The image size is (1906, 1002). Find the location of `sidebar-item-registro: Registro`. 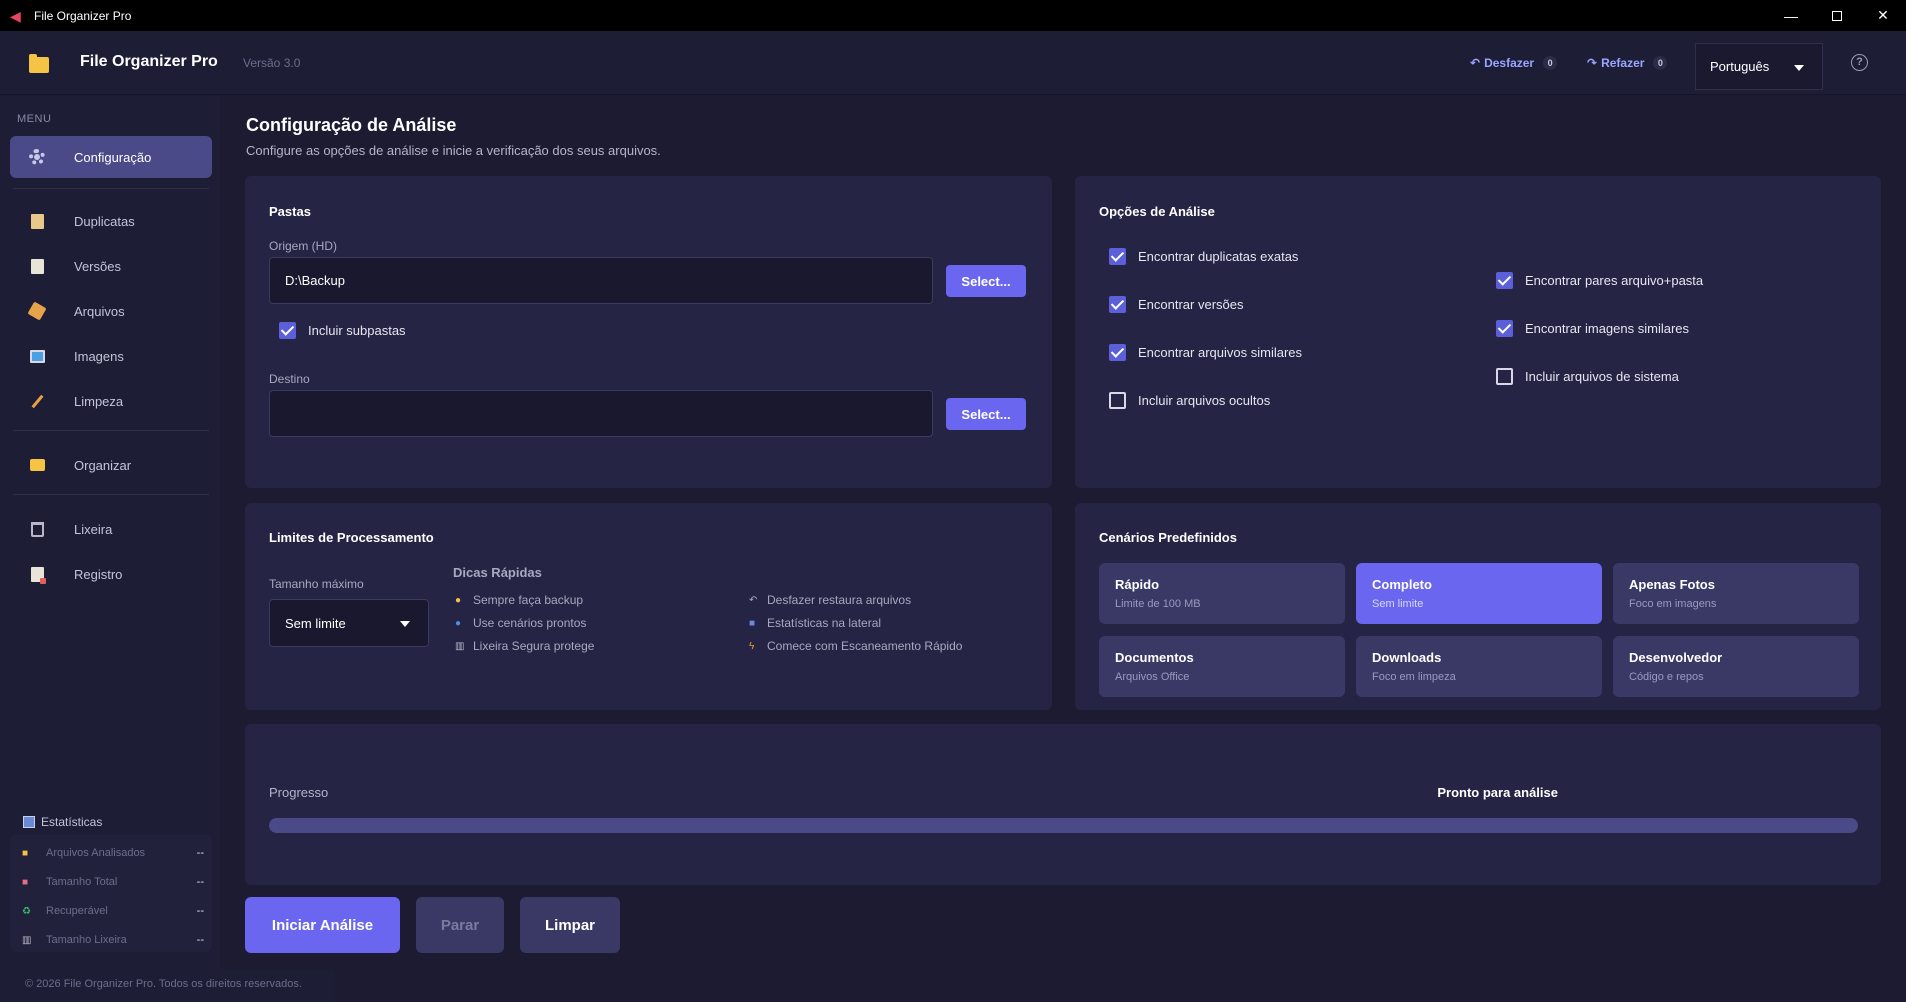

sidebar-item-registro: Registro is located at coordinates (111, 574).